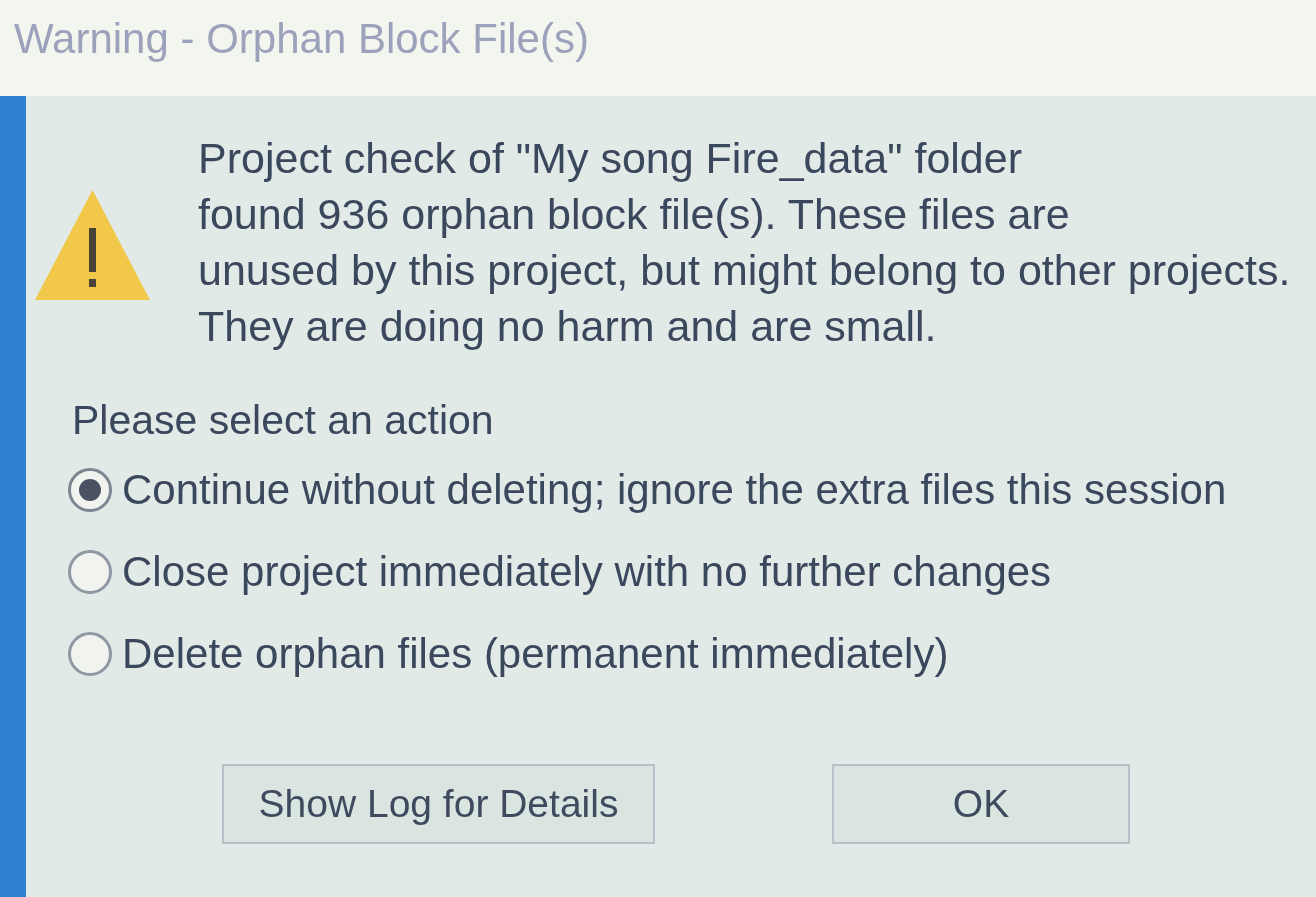  What do you see at coordinates (981, 804) in the screenshot?
I see `dialog-button: OK` at bounding box center [981, 804].